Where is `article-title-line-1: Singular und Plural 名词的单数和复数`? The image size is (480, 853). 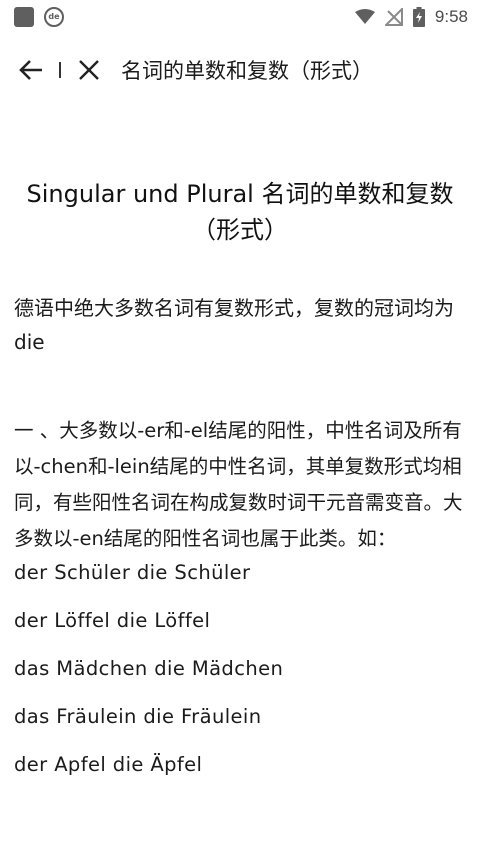
article-title-line-1: Singular und Plural 名词的单数和复数 is located at coordinates (240, 194).